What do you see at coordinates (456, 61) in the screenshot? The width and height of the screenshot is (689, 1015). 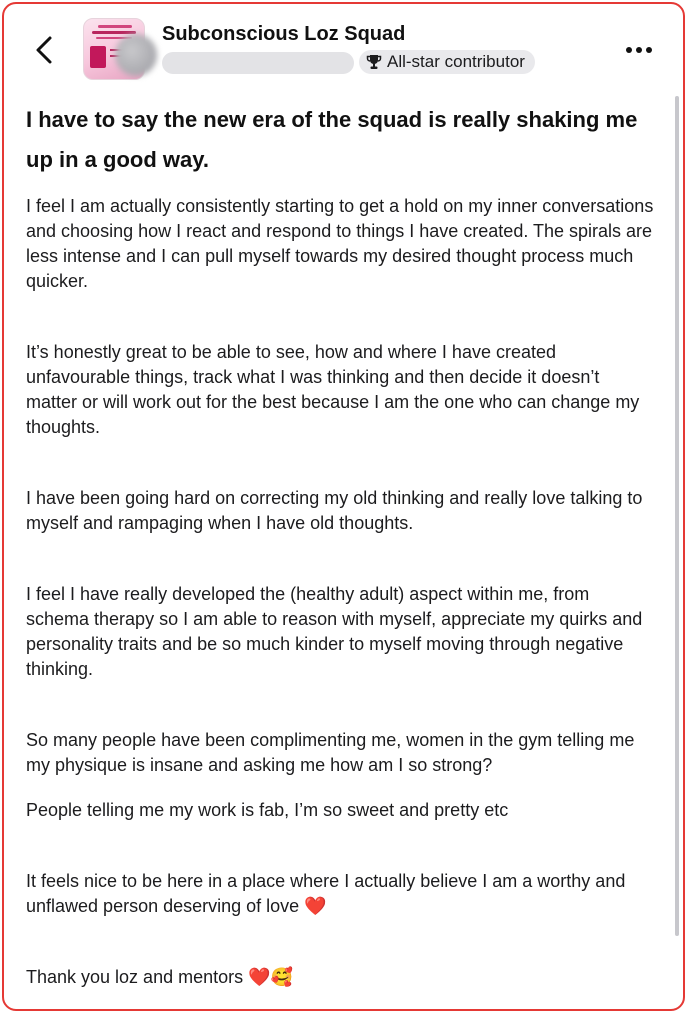 I see `badge-label: All-star contributor` at bounding box center [456, 61].